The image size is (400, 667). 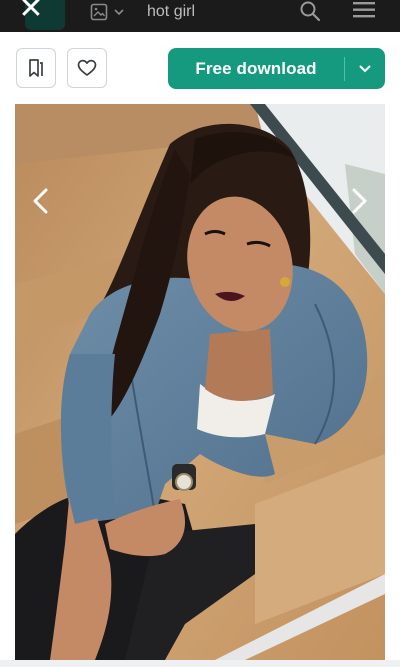 What do you see at coordinates (364, 10) in the screenshot?
I see `hamburger-menu-icon` at bounding box center [364, 10].